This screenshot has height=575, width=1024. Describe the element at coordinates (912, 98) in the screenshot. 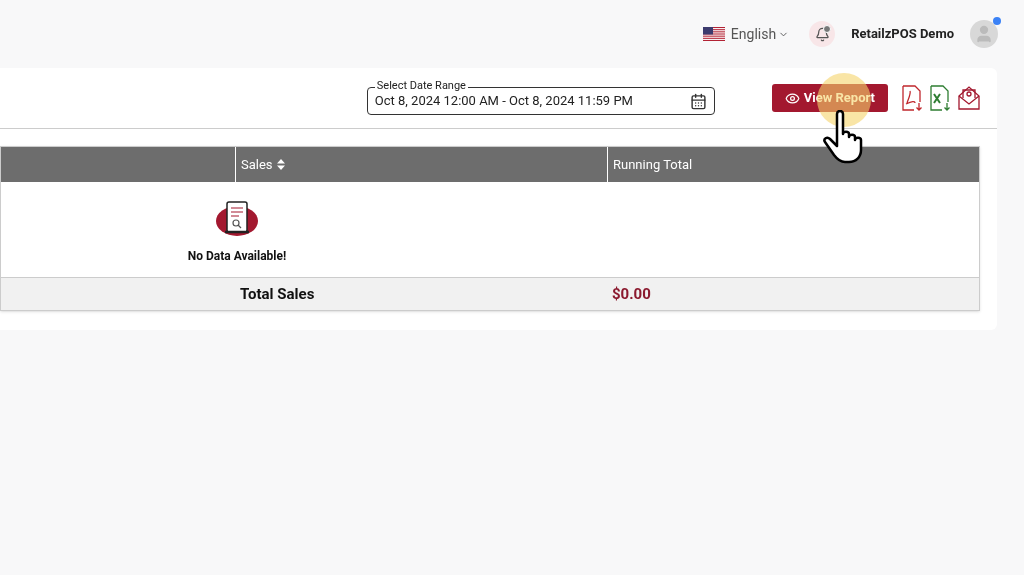

I see `pdf-export-icon` at that location.